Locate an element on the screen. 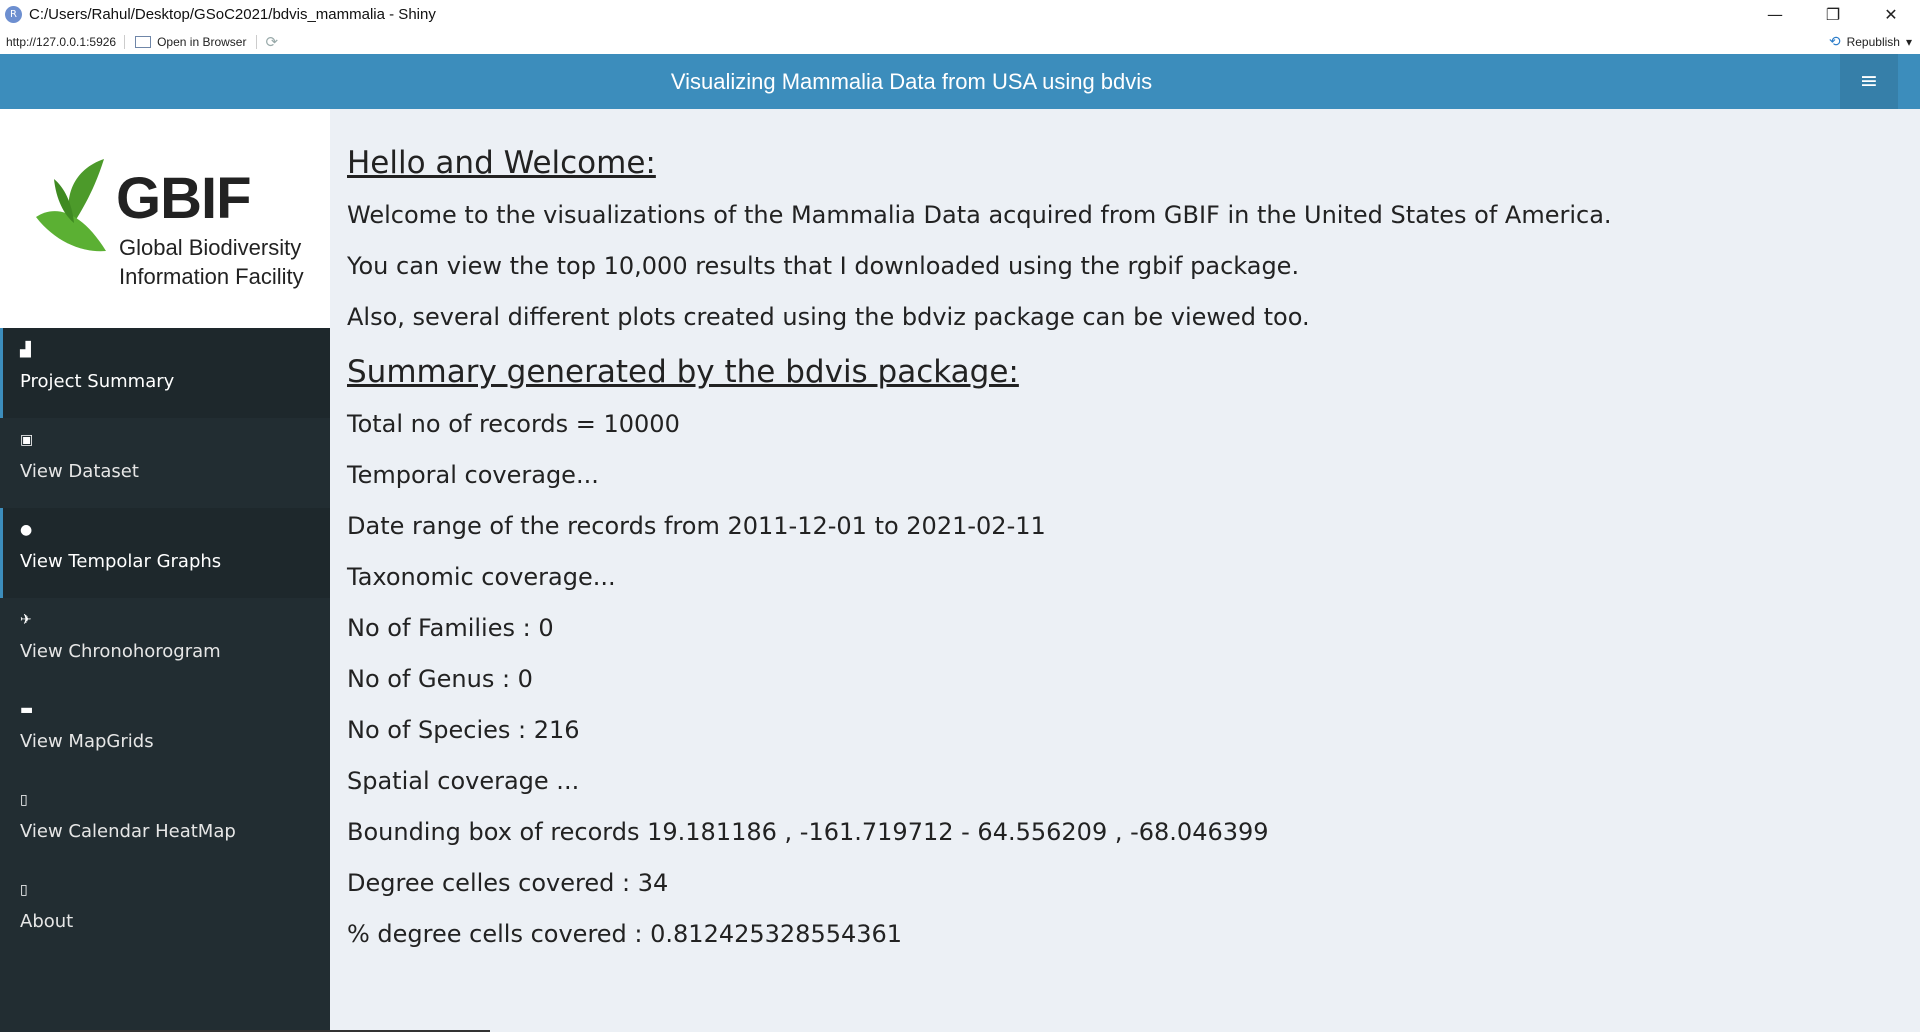 The width and height of the screenshot is (1920, 1032). sidebar-item-view-dataset: ▣ View Dataset is located at coordinates (165, 463).